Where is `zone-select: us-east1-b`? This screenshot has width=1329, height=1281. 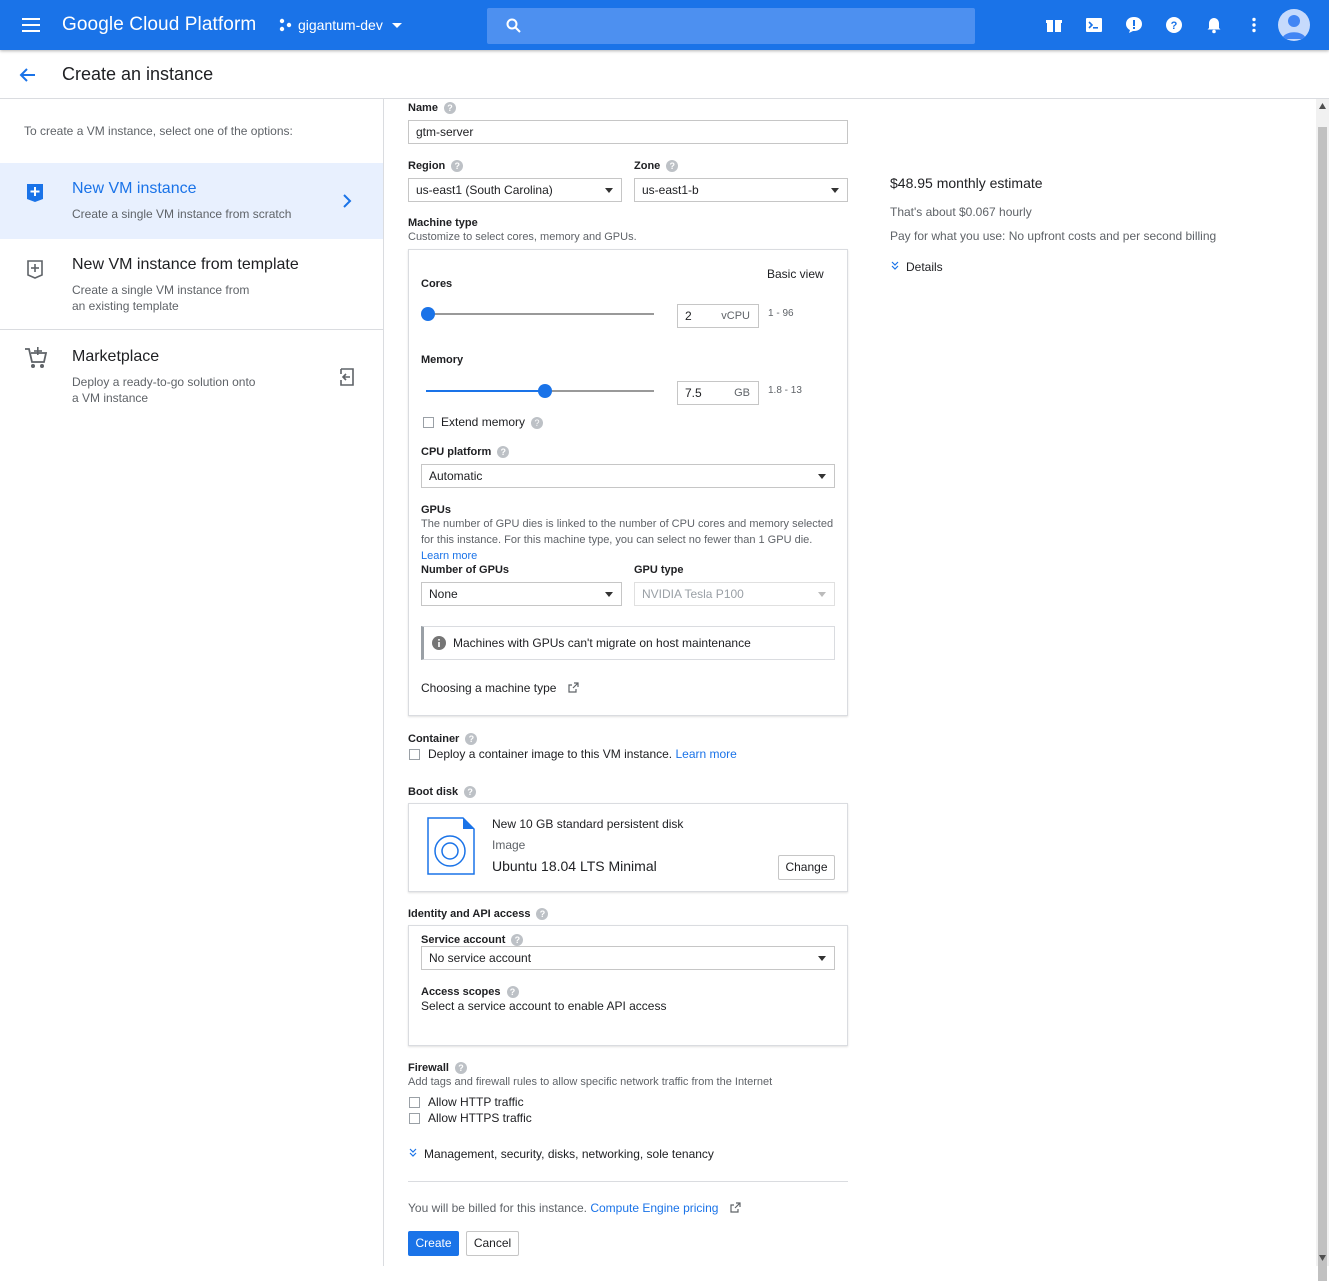 zone-select: us-east1-b is located at coordinates (741, 190).